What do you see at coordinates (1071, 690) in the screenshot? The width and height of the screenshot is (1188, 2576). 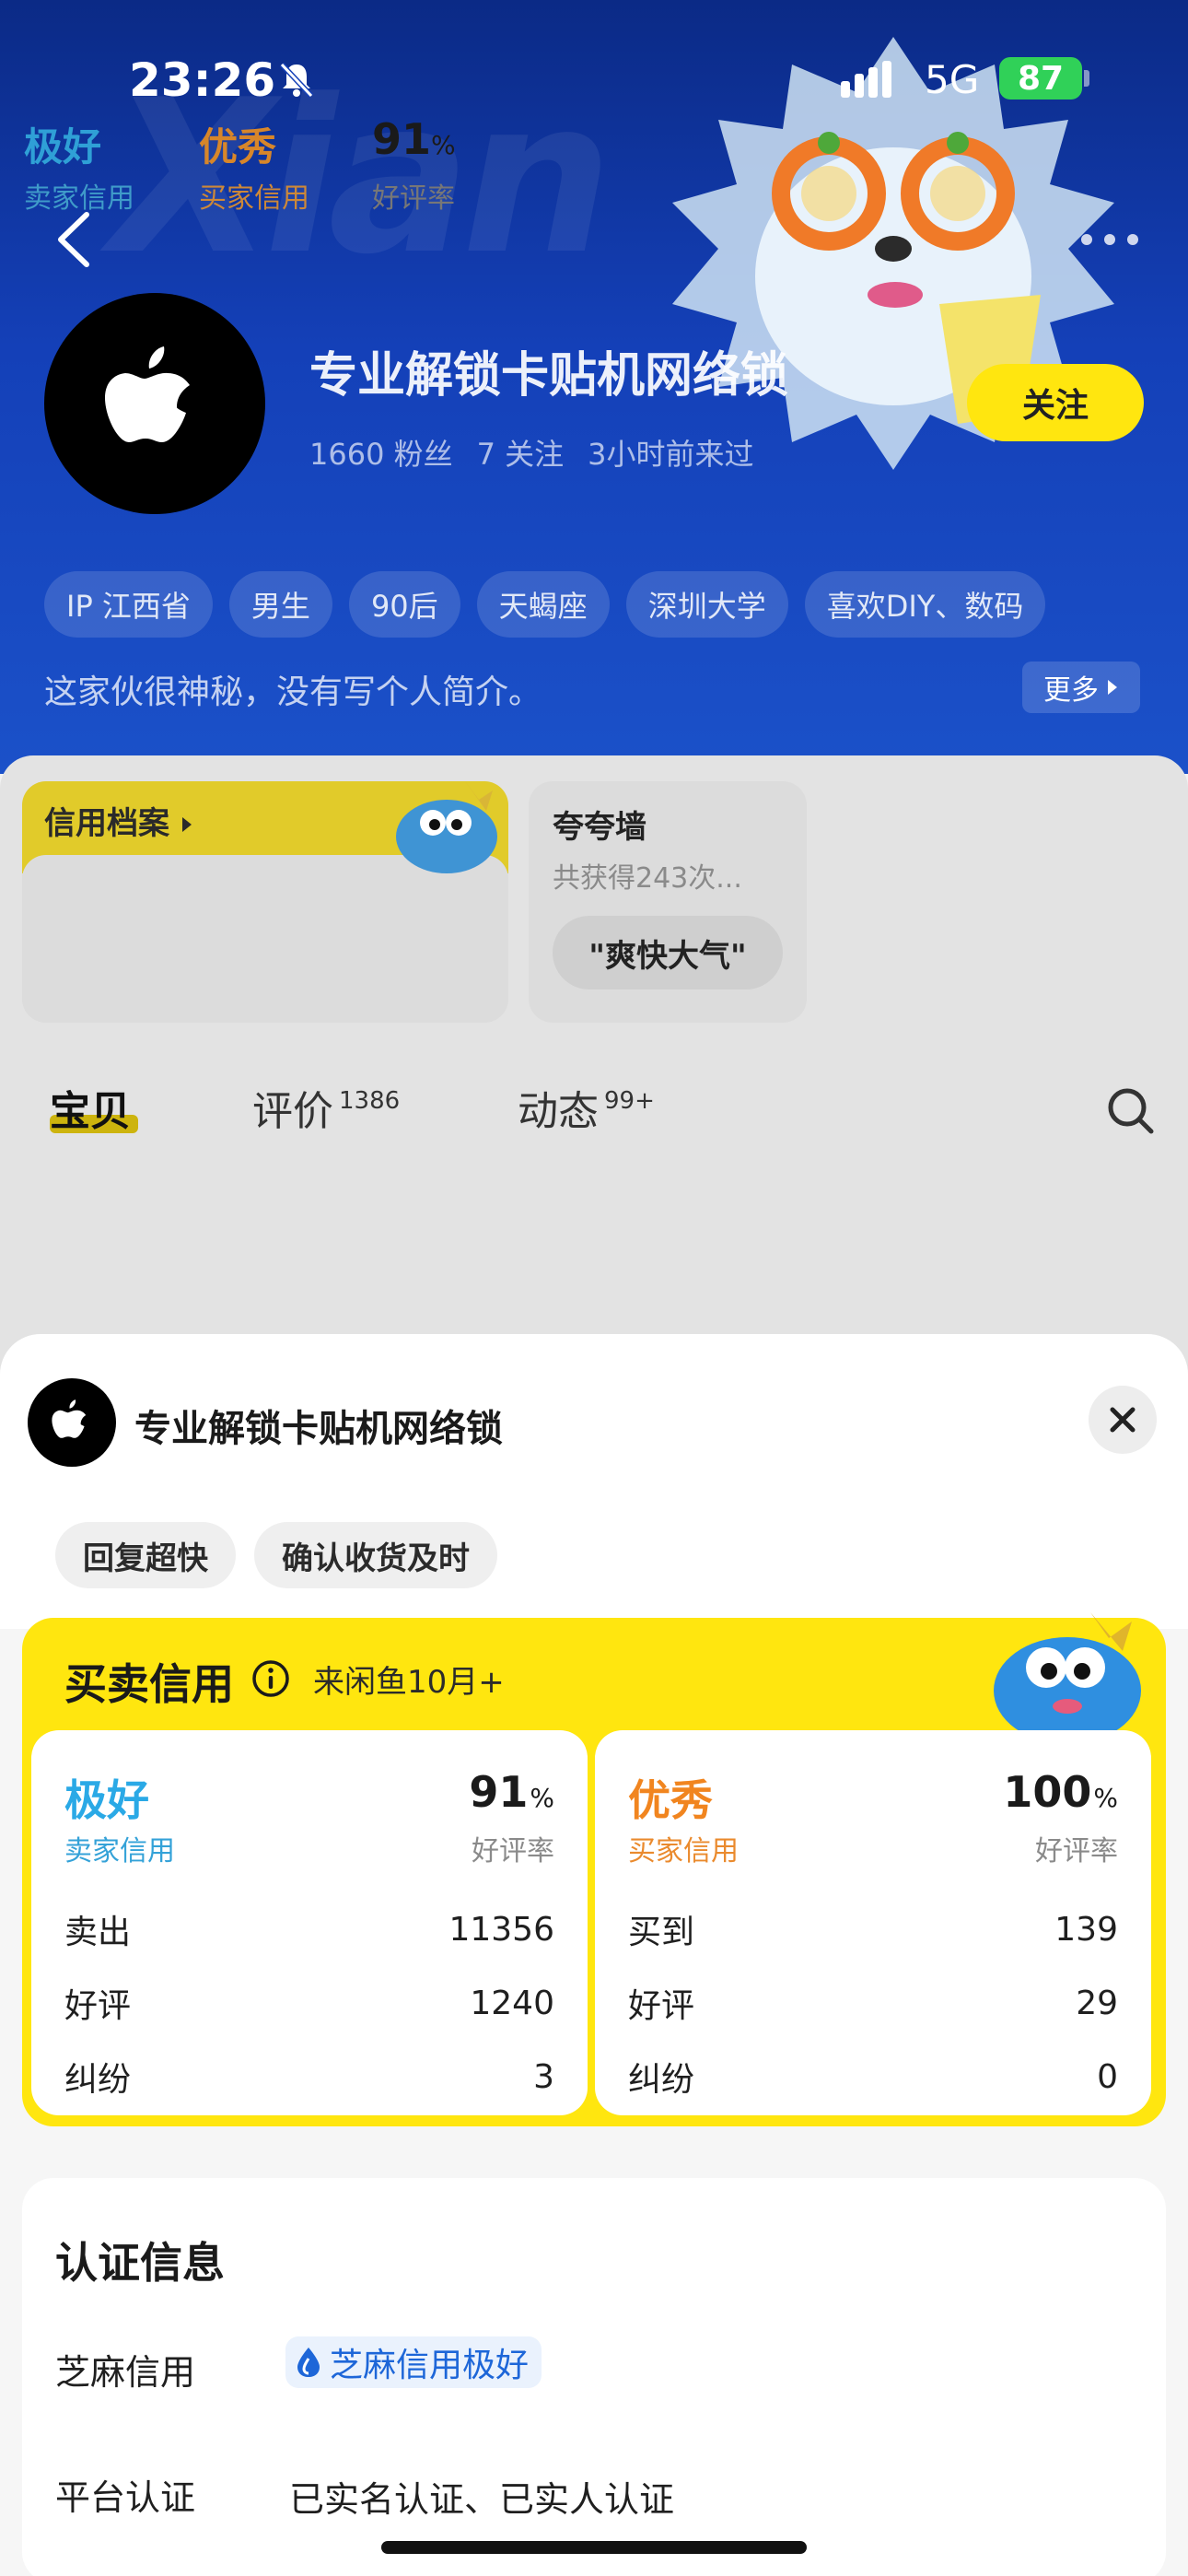 I see `more-label: 更多` at bounding box center [1071, 690].